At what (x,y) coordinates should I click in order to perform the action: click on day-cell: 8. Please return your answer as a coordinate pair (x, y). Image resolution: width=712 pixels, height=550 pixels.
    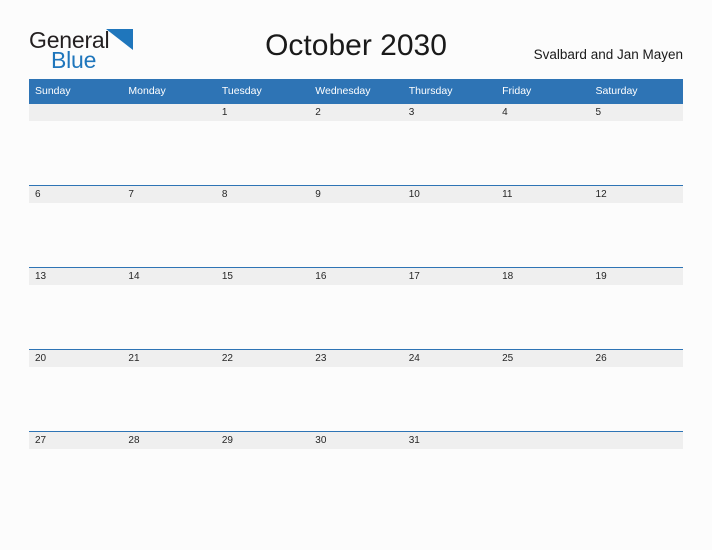
    Looking at the image, I should click on (262, 226).